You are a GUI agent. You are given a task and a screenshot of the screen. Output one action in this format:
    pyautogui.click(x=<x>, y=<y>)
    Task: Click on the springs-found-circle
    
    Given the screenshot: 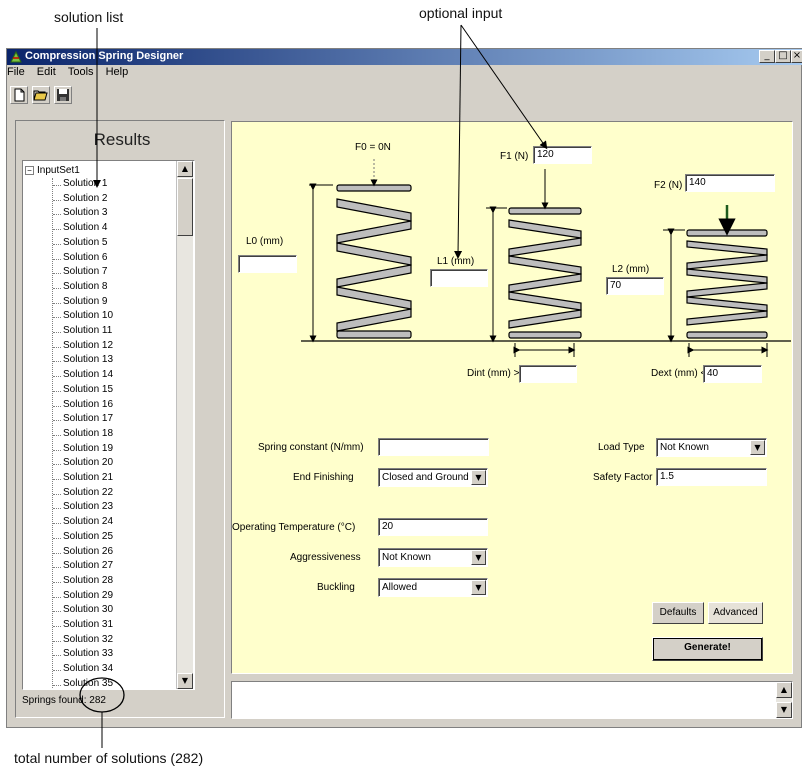 What is the action you would take?
    pyautogui.click(x=102, y=695)
    